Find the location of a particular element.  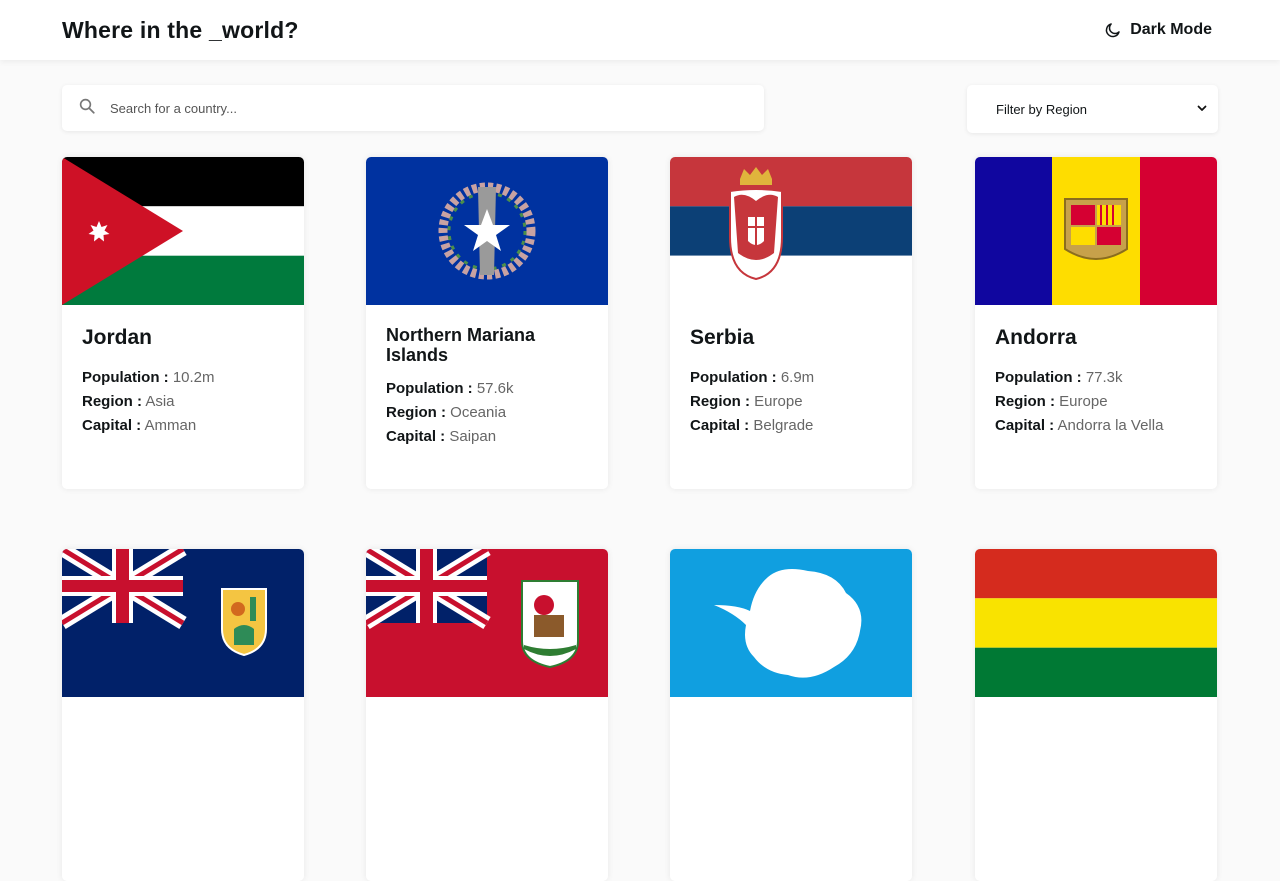

bolivia-flag is located at coordinates (1096, 623).